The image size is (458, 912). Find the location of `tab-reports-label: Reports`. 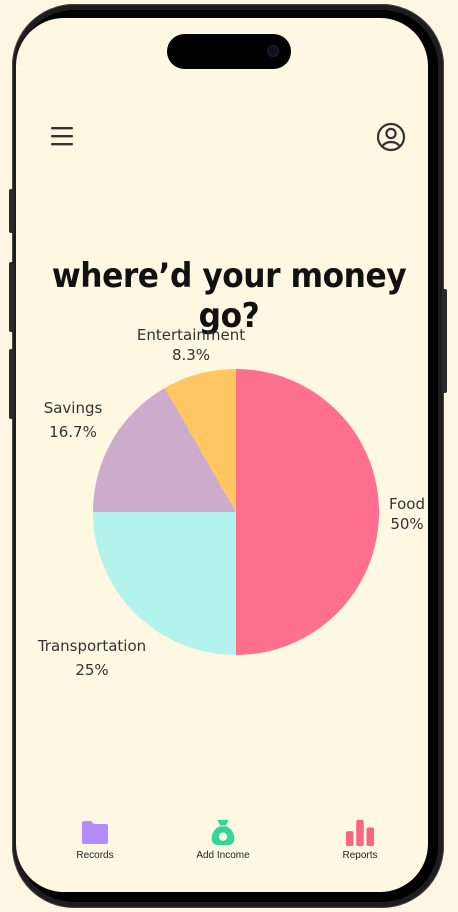

tab-reports-label: Reports is located at coordinates (360, 855).